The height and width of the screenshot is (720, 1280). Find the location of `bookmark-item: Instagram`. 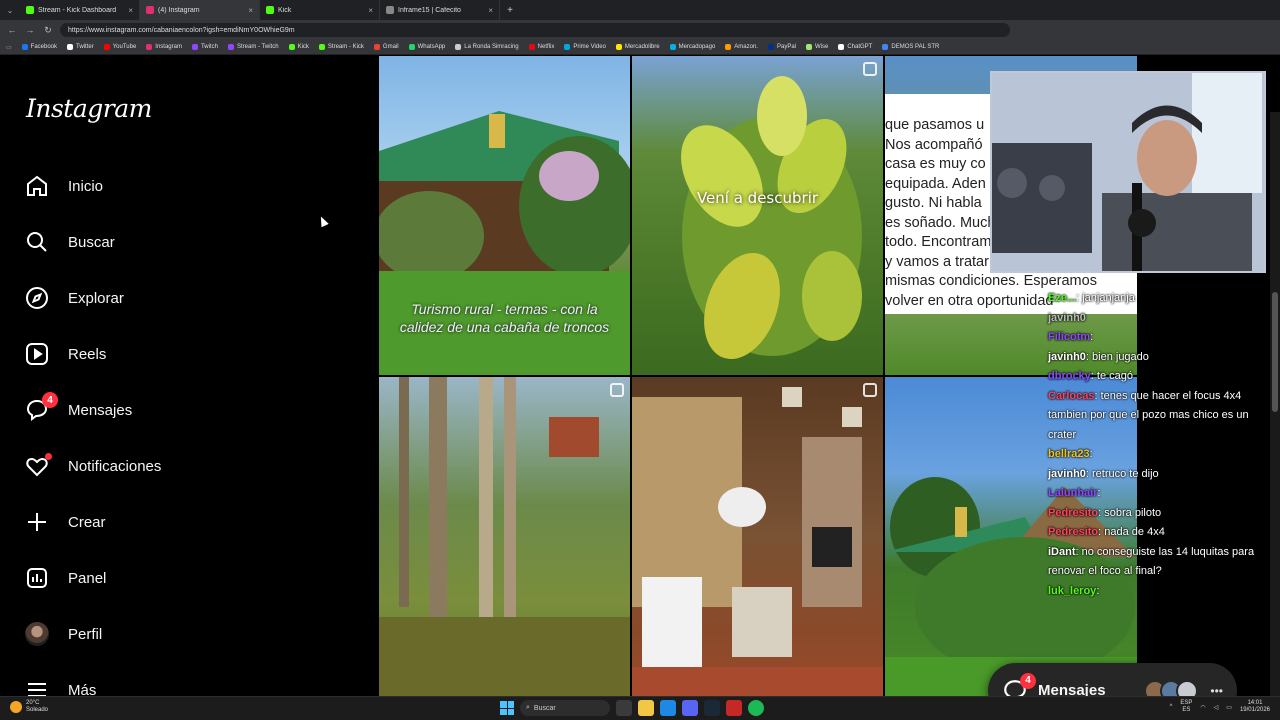

bookmark-item: Instagram is located at coordinates (164, 47).